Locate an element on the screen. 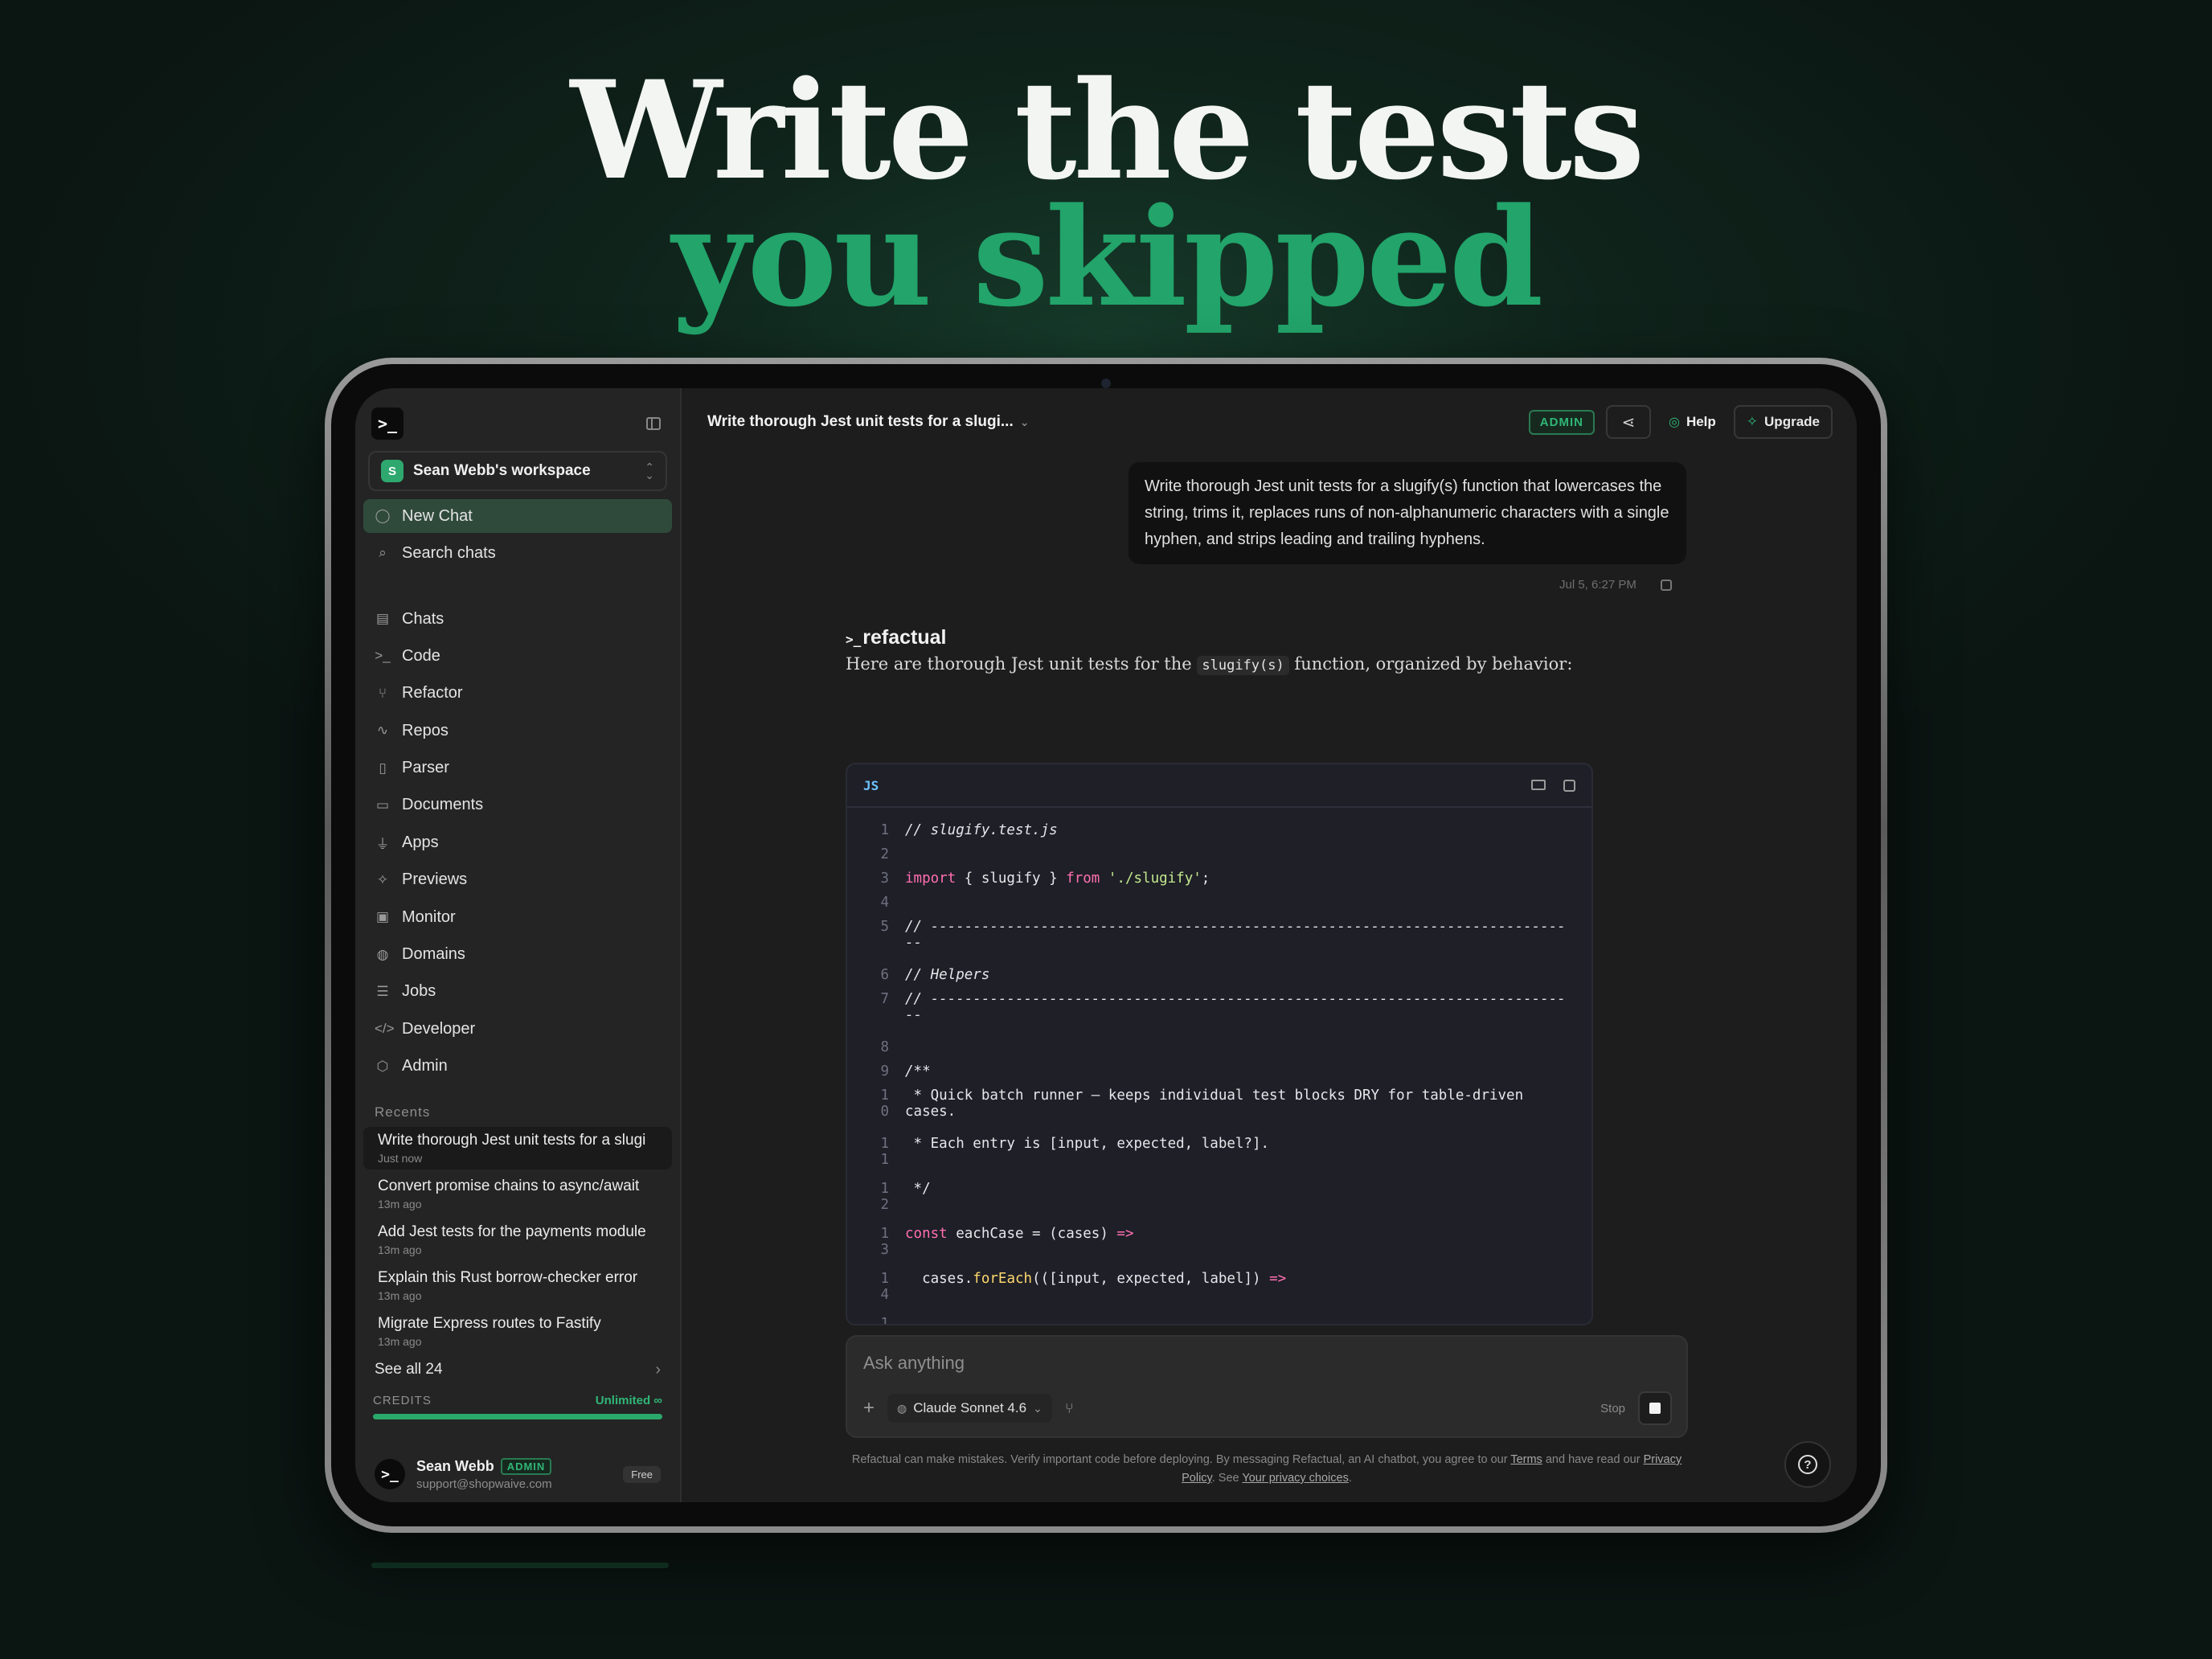  search-chats-button: ⌕ Search chats is located at coordinates (517, 553).